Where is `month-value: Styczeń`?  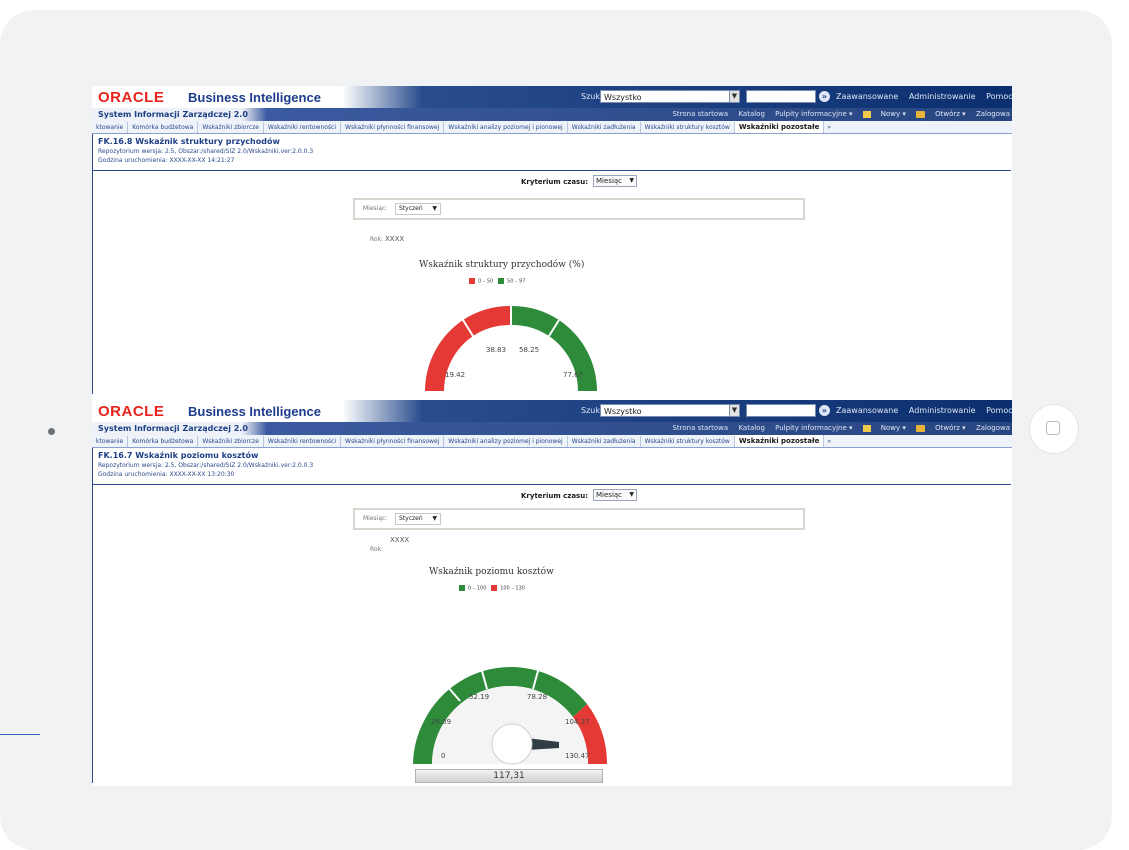 month-value: Styczeń is located at coordinates (411, 518).